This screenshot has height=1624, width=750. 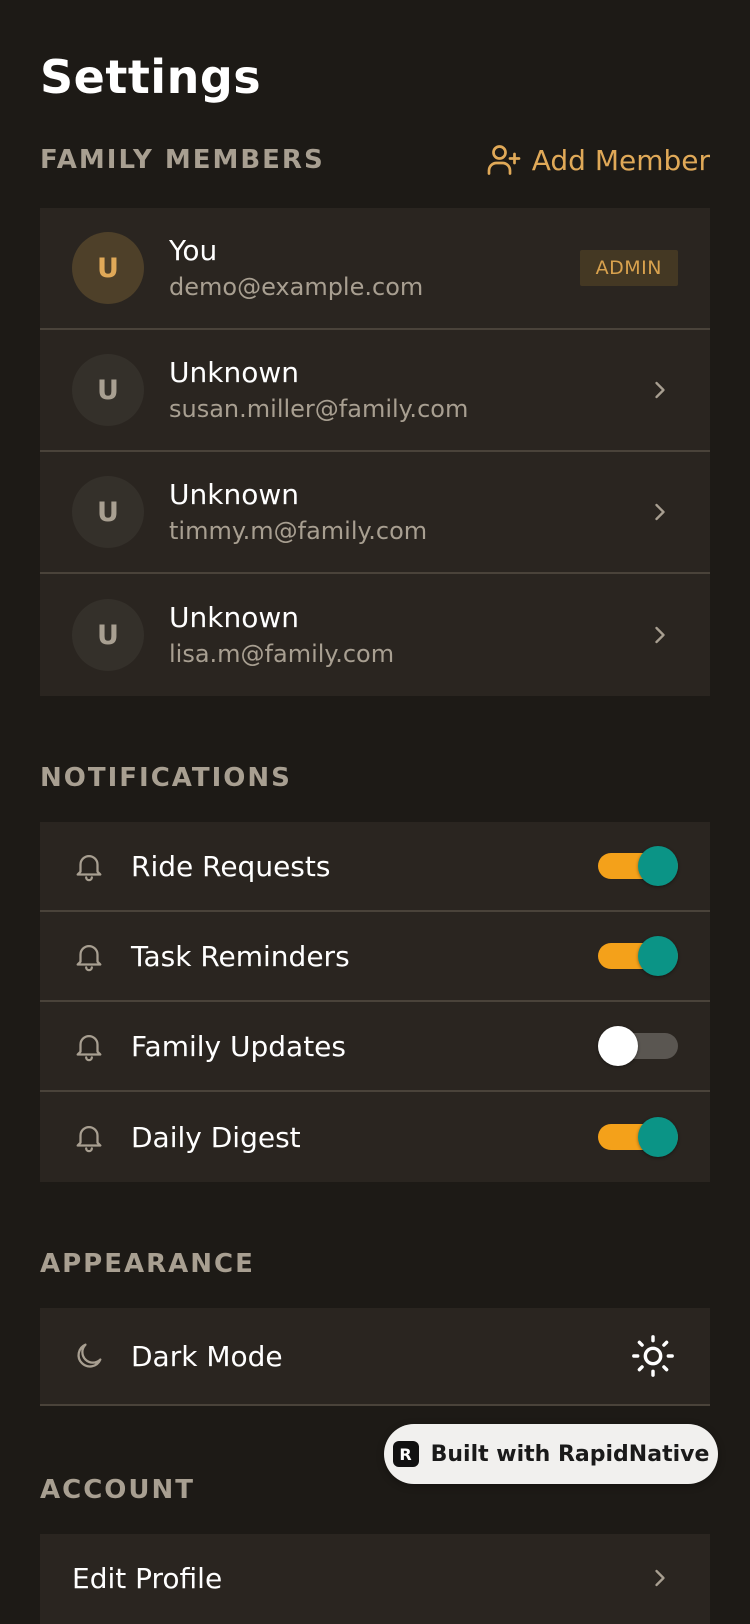 What do you see at coordinates (570, 1454) in the screenshot?
I see `built-with-label: Built with RapidNative` at bounding box center [570, 1454].